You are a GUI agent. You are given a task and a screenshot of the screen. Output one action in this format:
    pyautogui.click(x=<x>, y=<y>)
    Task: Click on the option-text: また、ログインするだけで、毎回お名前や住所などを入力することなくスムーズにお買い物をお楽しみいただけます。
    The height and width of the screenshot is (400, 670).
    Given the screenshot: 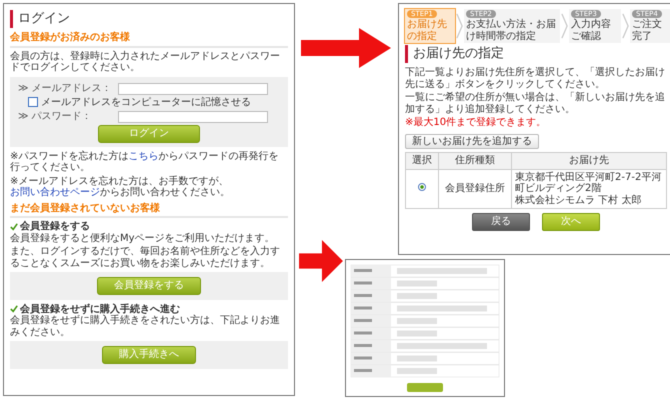 What is the action you would take?
    pyautogui.click(x=145, y=257)
    